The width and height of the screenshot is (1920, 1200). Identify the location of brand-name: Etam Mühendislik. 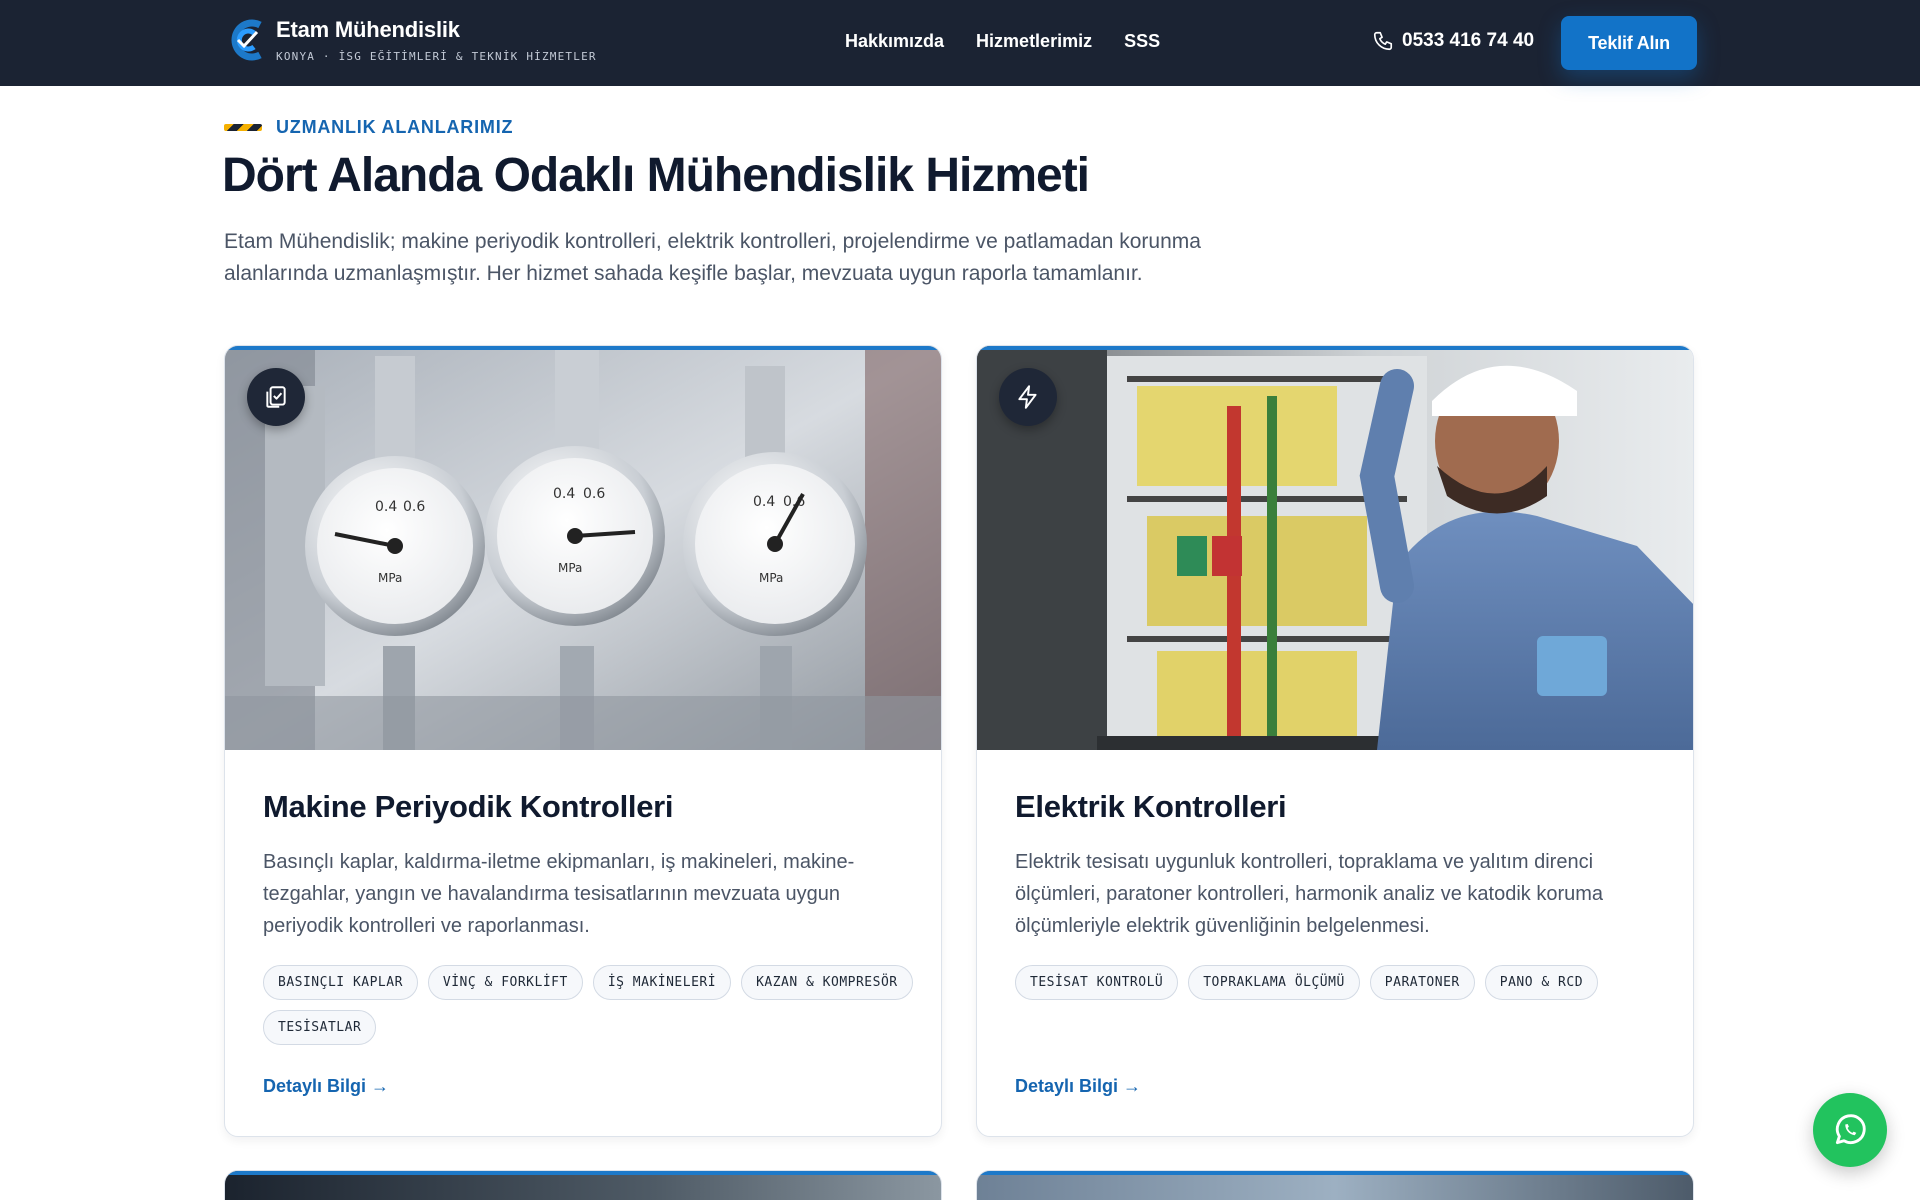
(368, 29).